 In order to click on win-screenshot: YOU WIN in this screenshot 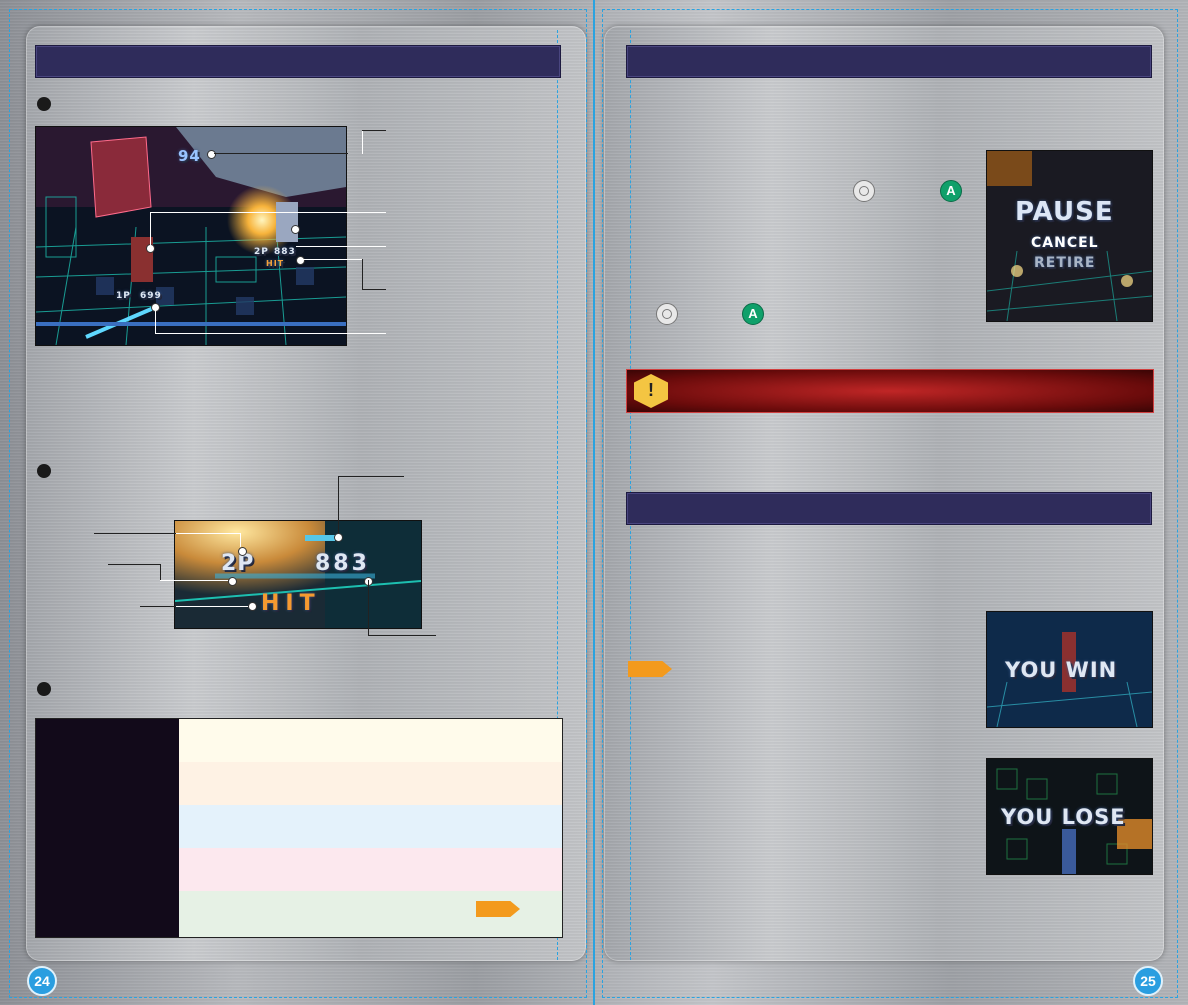, I will do `click(1069, 669)`.